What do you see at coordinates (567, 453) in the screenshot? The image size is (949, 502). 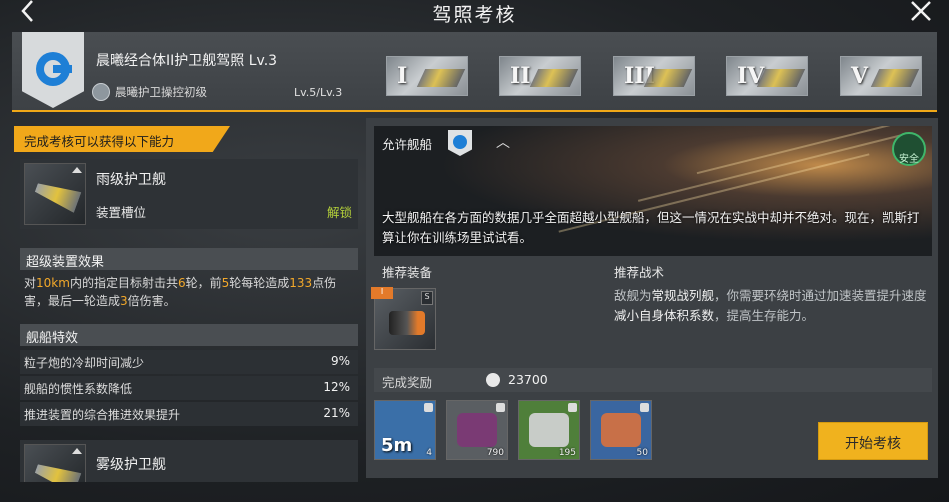 I see `item-count: 195` at bounding box center [567, 453].